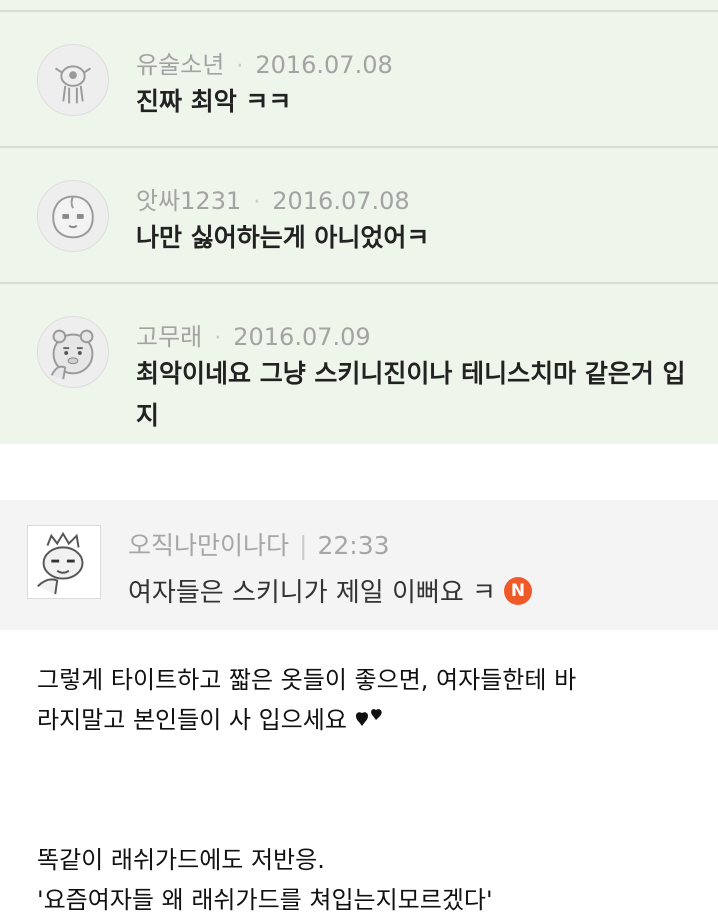  I want to click on post-line: 라지말고 본인들이 사 입으세요, so click(367, 720).